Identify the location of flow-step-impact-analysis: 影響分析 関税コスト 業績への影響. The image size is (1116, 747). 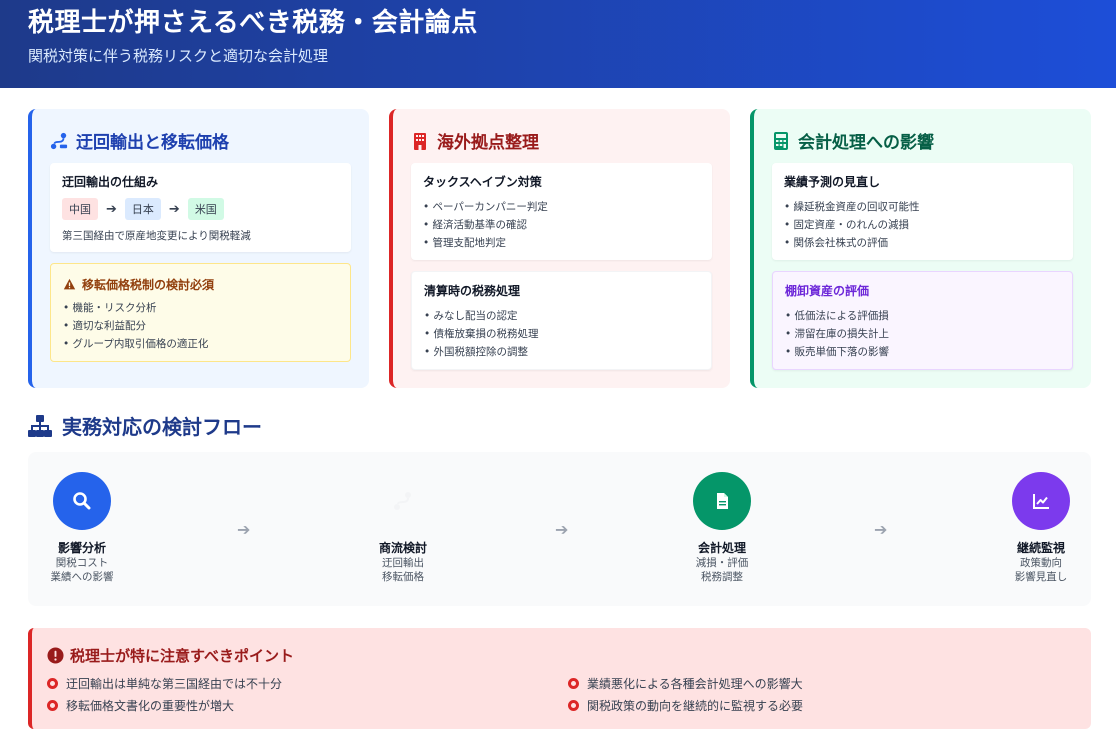
(82, 528).